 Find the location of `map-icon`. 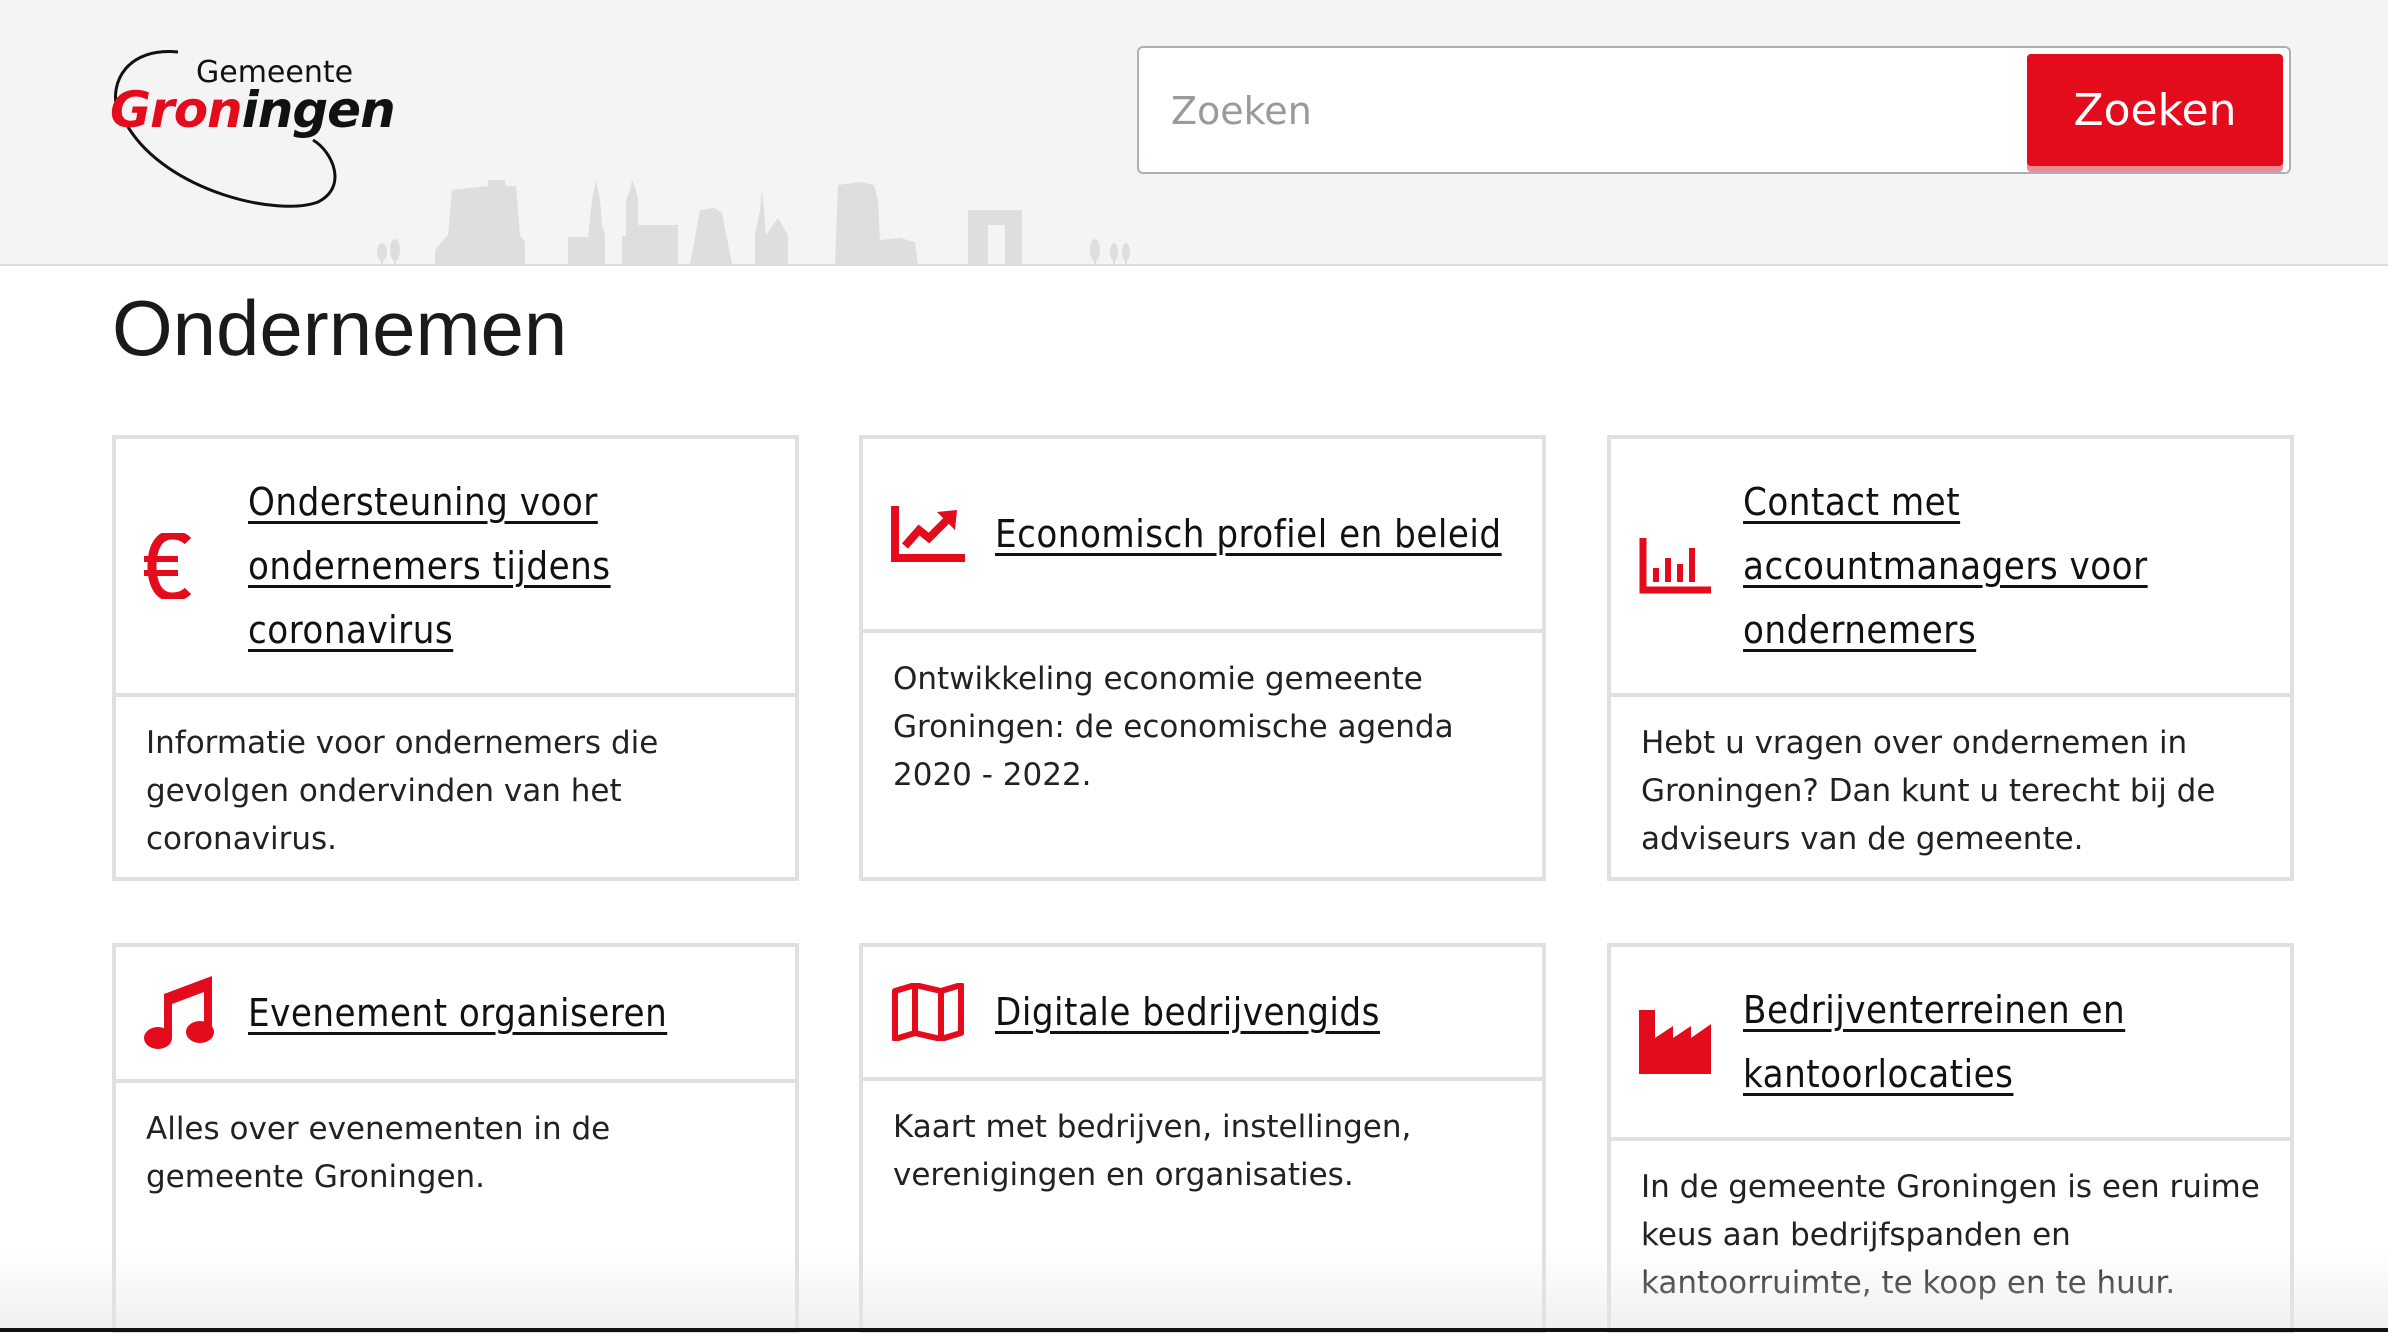

map-icon is located at coordinates (931, 1012).